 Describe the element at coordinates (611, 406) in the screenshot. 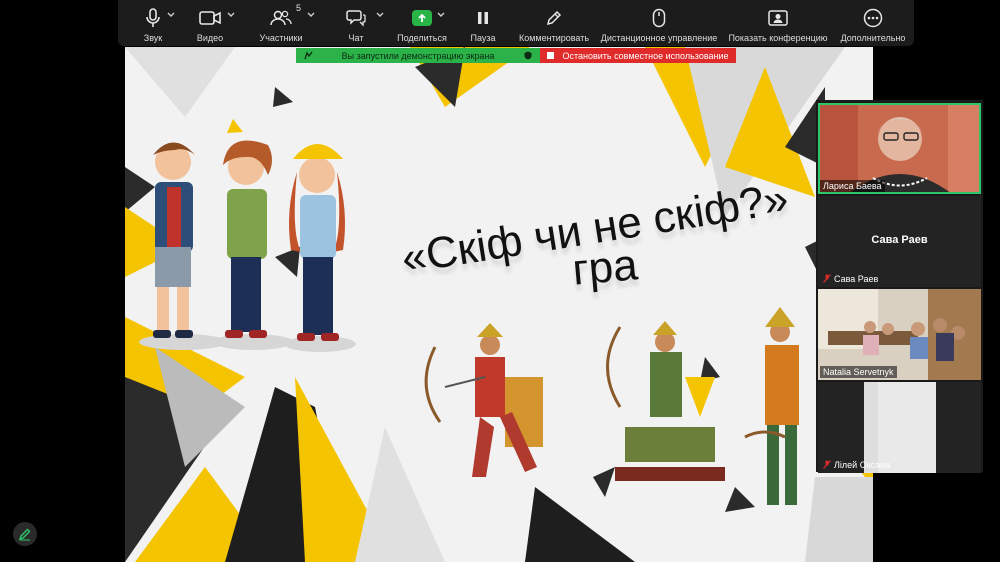

I see `scythian-archers-illustration` at that location.